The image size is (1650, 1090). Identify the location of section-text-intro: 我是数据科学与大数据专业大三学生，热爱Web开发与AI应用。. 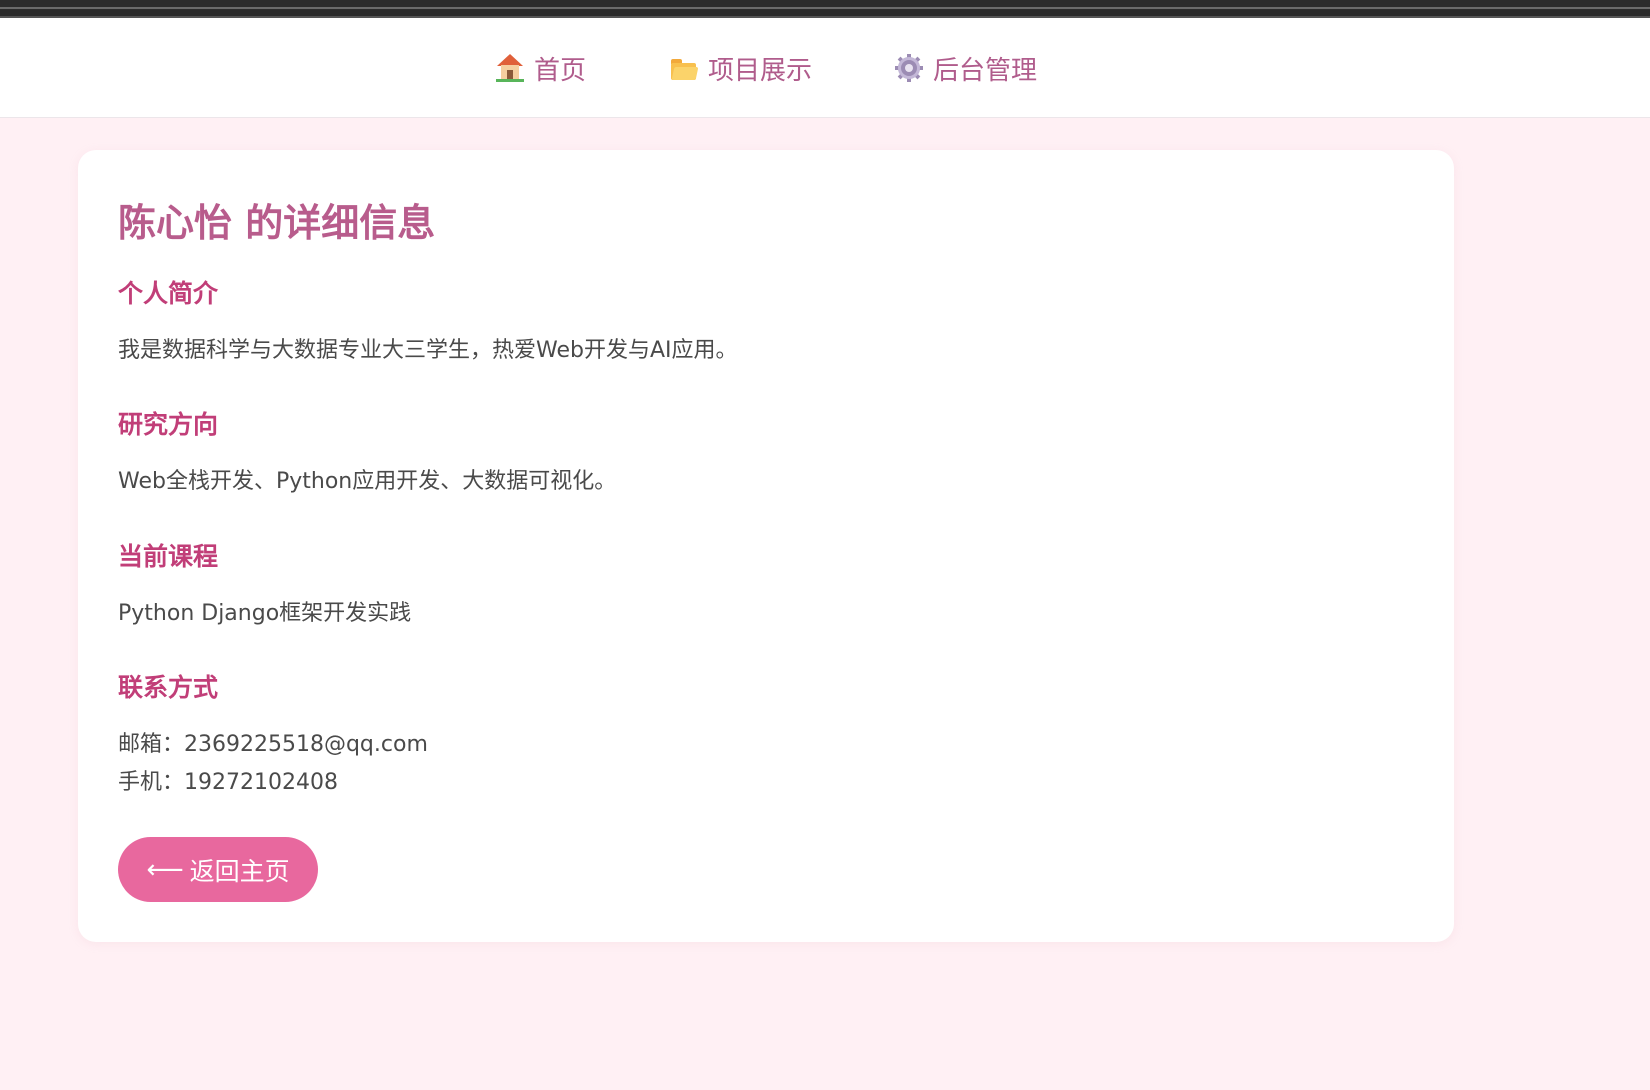
(428, 350).